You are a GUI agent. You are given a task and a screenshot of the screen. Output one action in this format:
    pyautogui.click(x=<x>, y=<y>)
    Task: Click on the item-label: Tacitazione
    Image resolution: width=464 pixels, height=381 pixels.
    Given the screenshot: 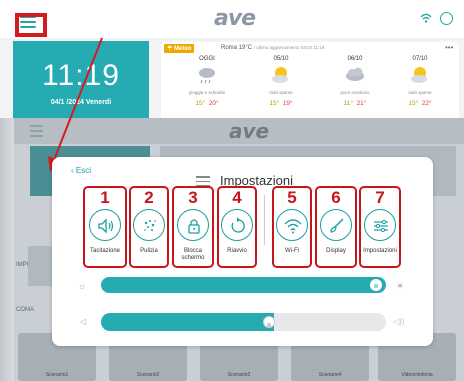 What is the action you would take?
    pyautogui.click(x=105, y=251)
    